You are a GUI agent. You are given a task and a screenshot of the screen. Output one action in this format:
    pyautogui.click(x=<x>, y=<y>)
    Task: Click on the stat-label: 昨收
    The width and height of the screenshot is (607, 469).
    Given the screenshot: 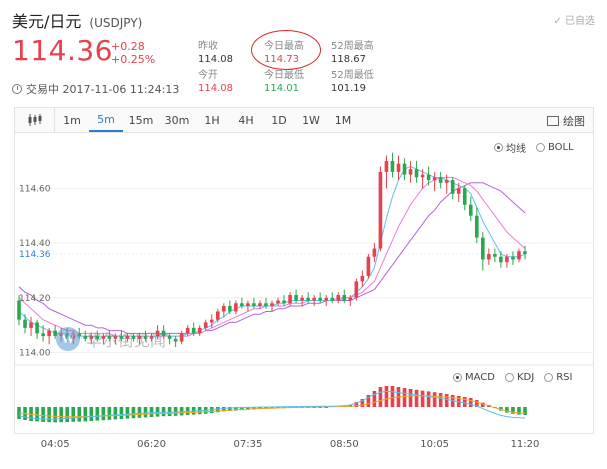 What is the action you would take?
    pyautogui.click(x=208, y=46)
    